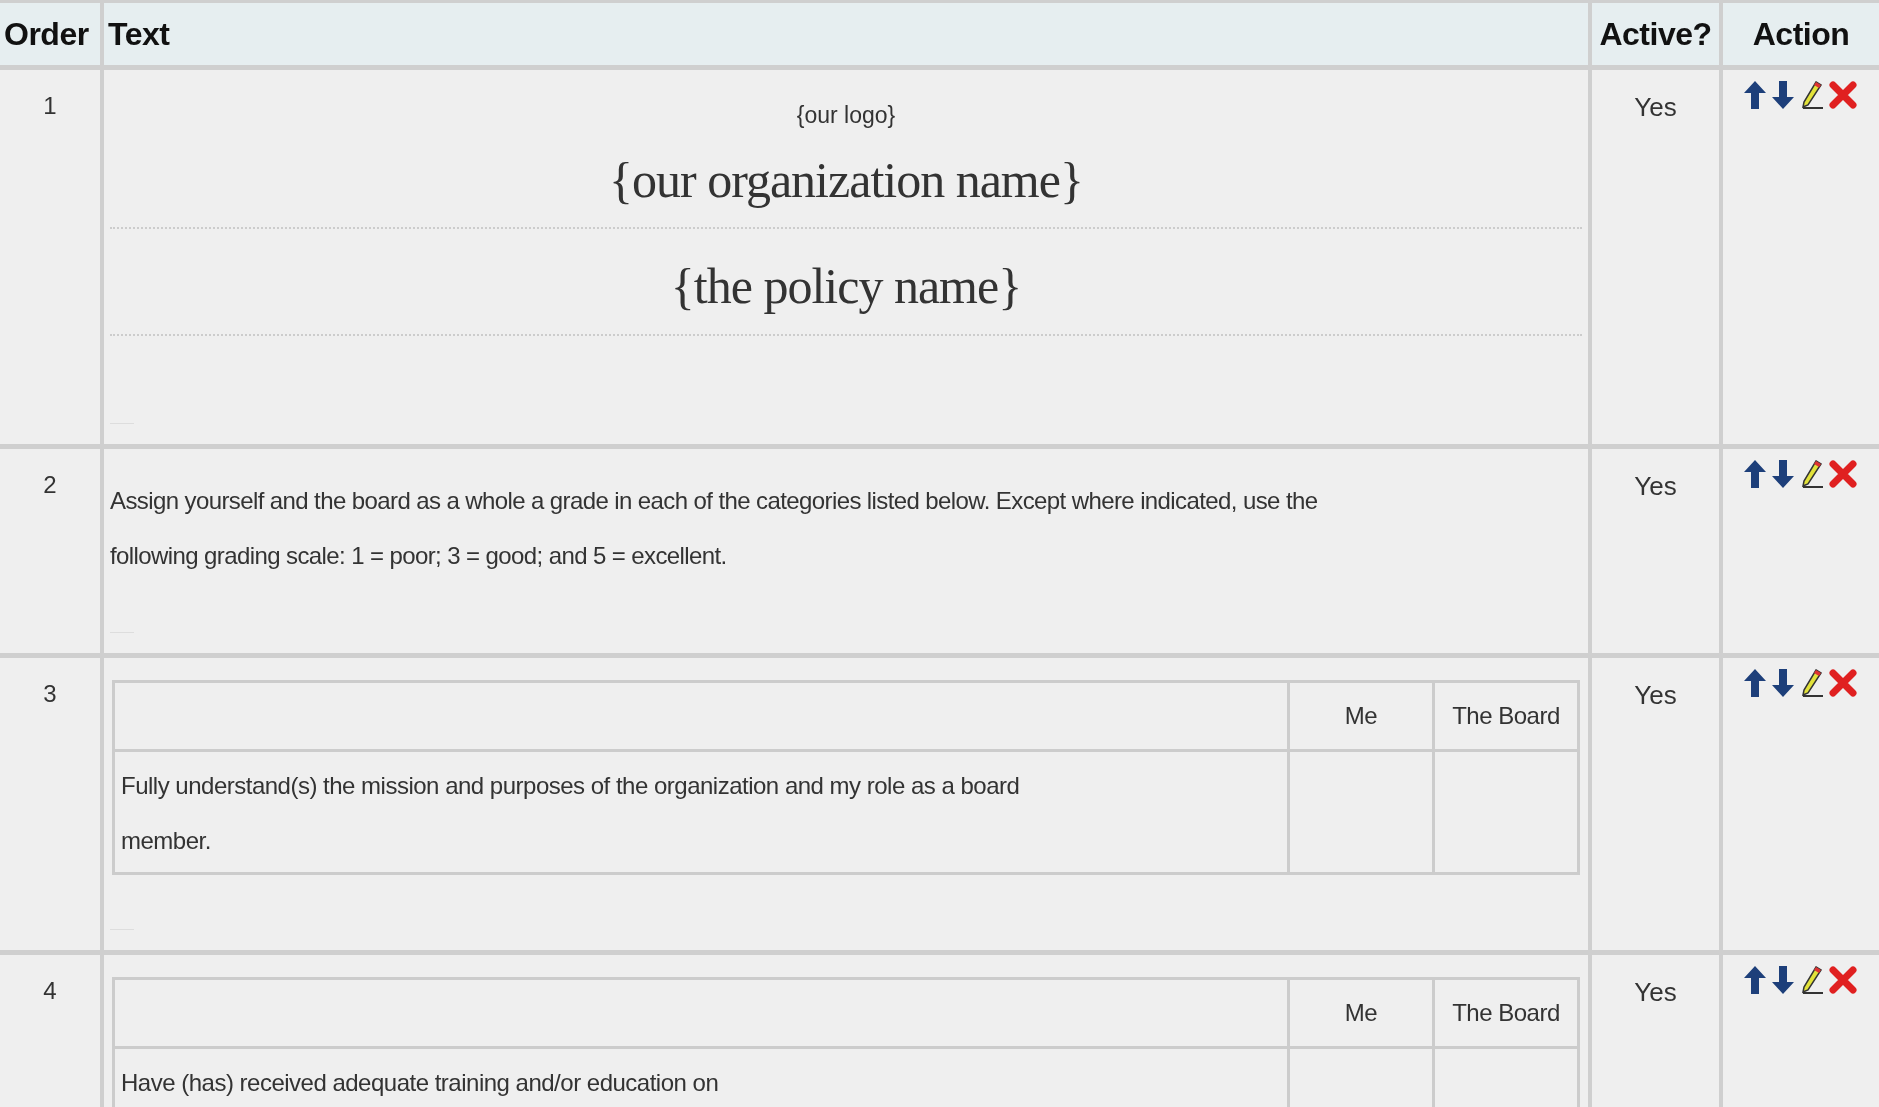  What do you see at coordinates (701, 812) in the screenshot?
I see `statement-text: Fully understand(s) the mission and purposes of the organization and my role as a board member.` at bounding box center [701, 812].